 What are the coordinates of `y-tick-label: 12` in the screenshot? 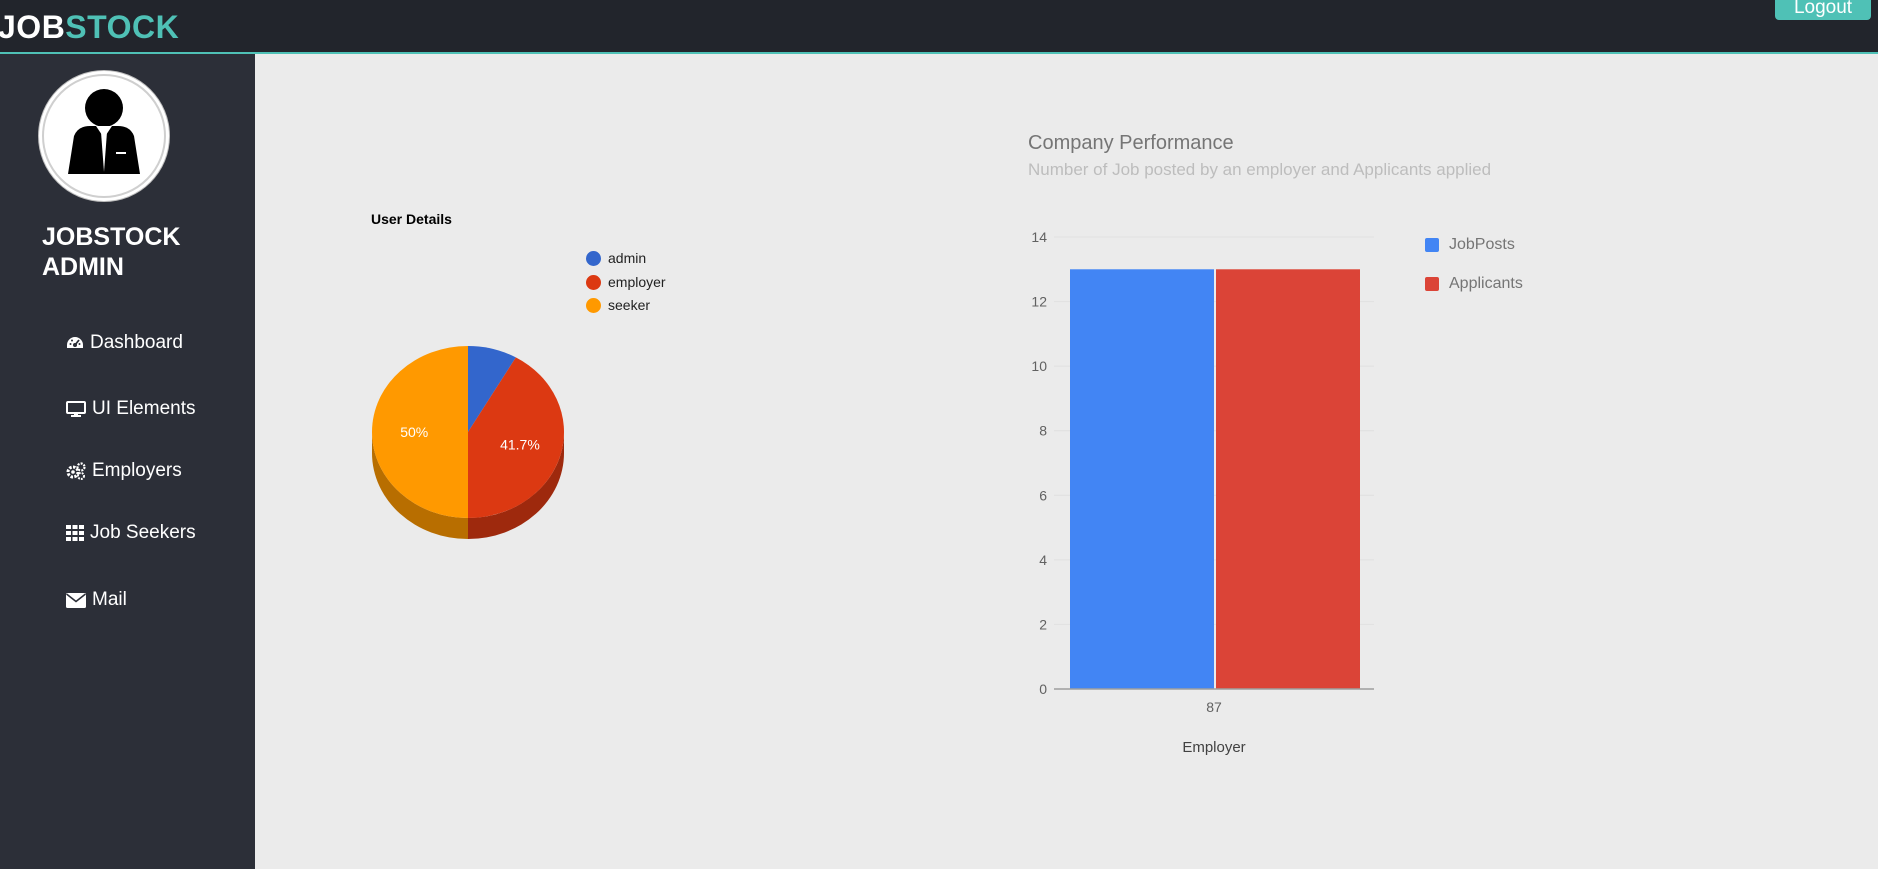 It's located at (1039, 302).